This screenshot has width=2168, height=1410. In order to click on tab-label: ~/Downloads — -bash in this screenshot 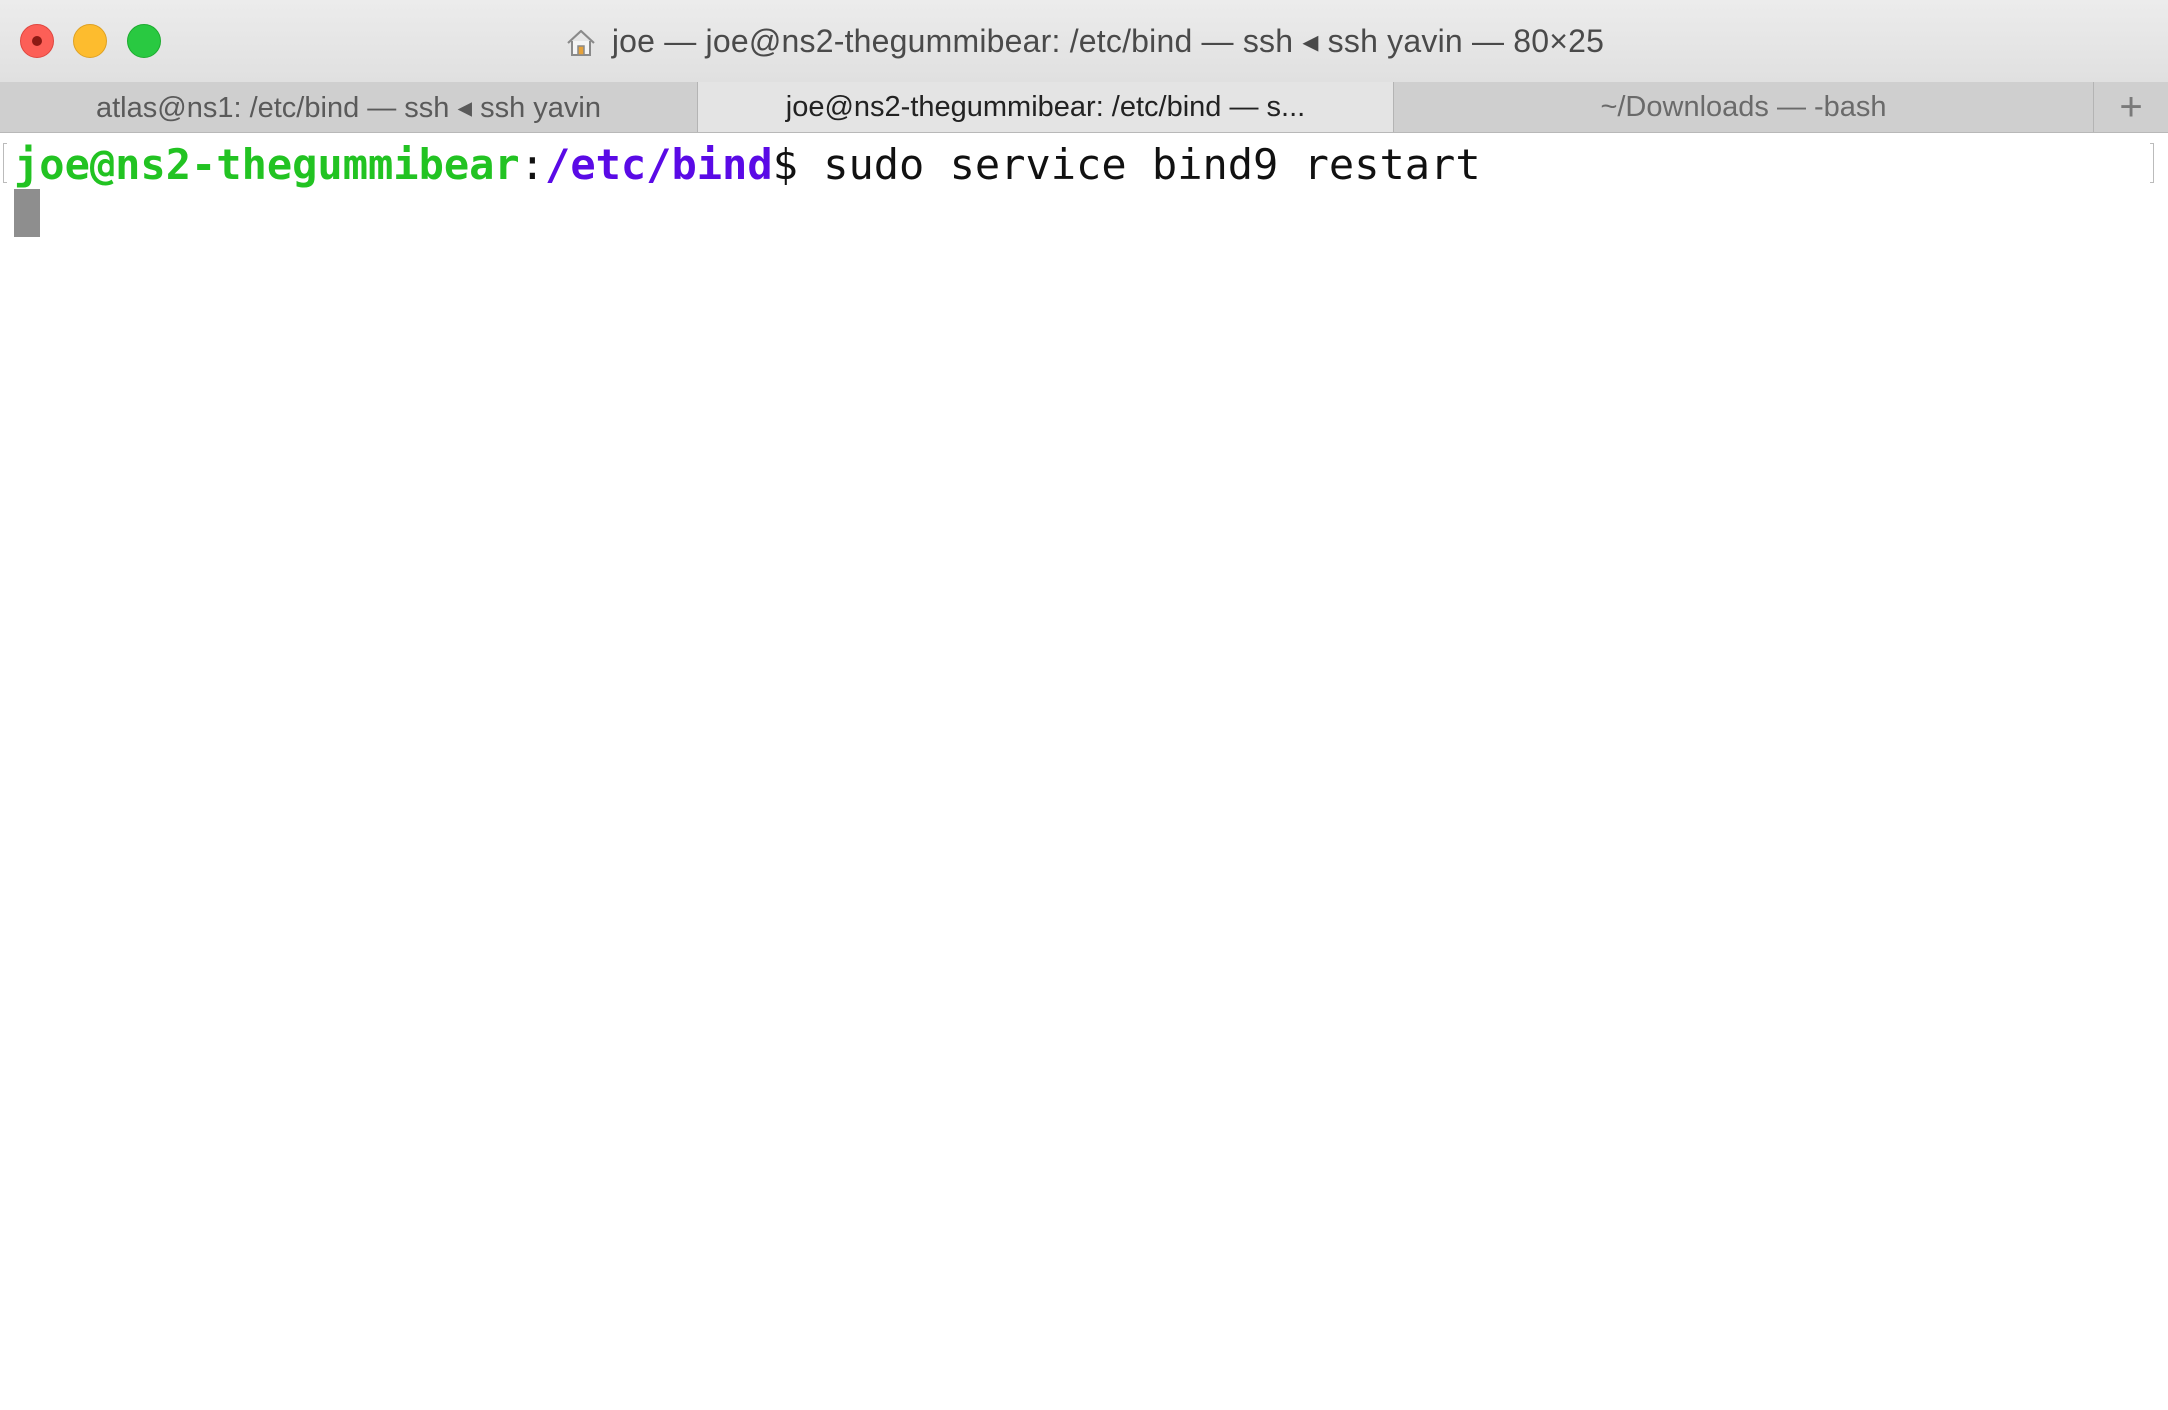, I will do `click(1743, 106)`.